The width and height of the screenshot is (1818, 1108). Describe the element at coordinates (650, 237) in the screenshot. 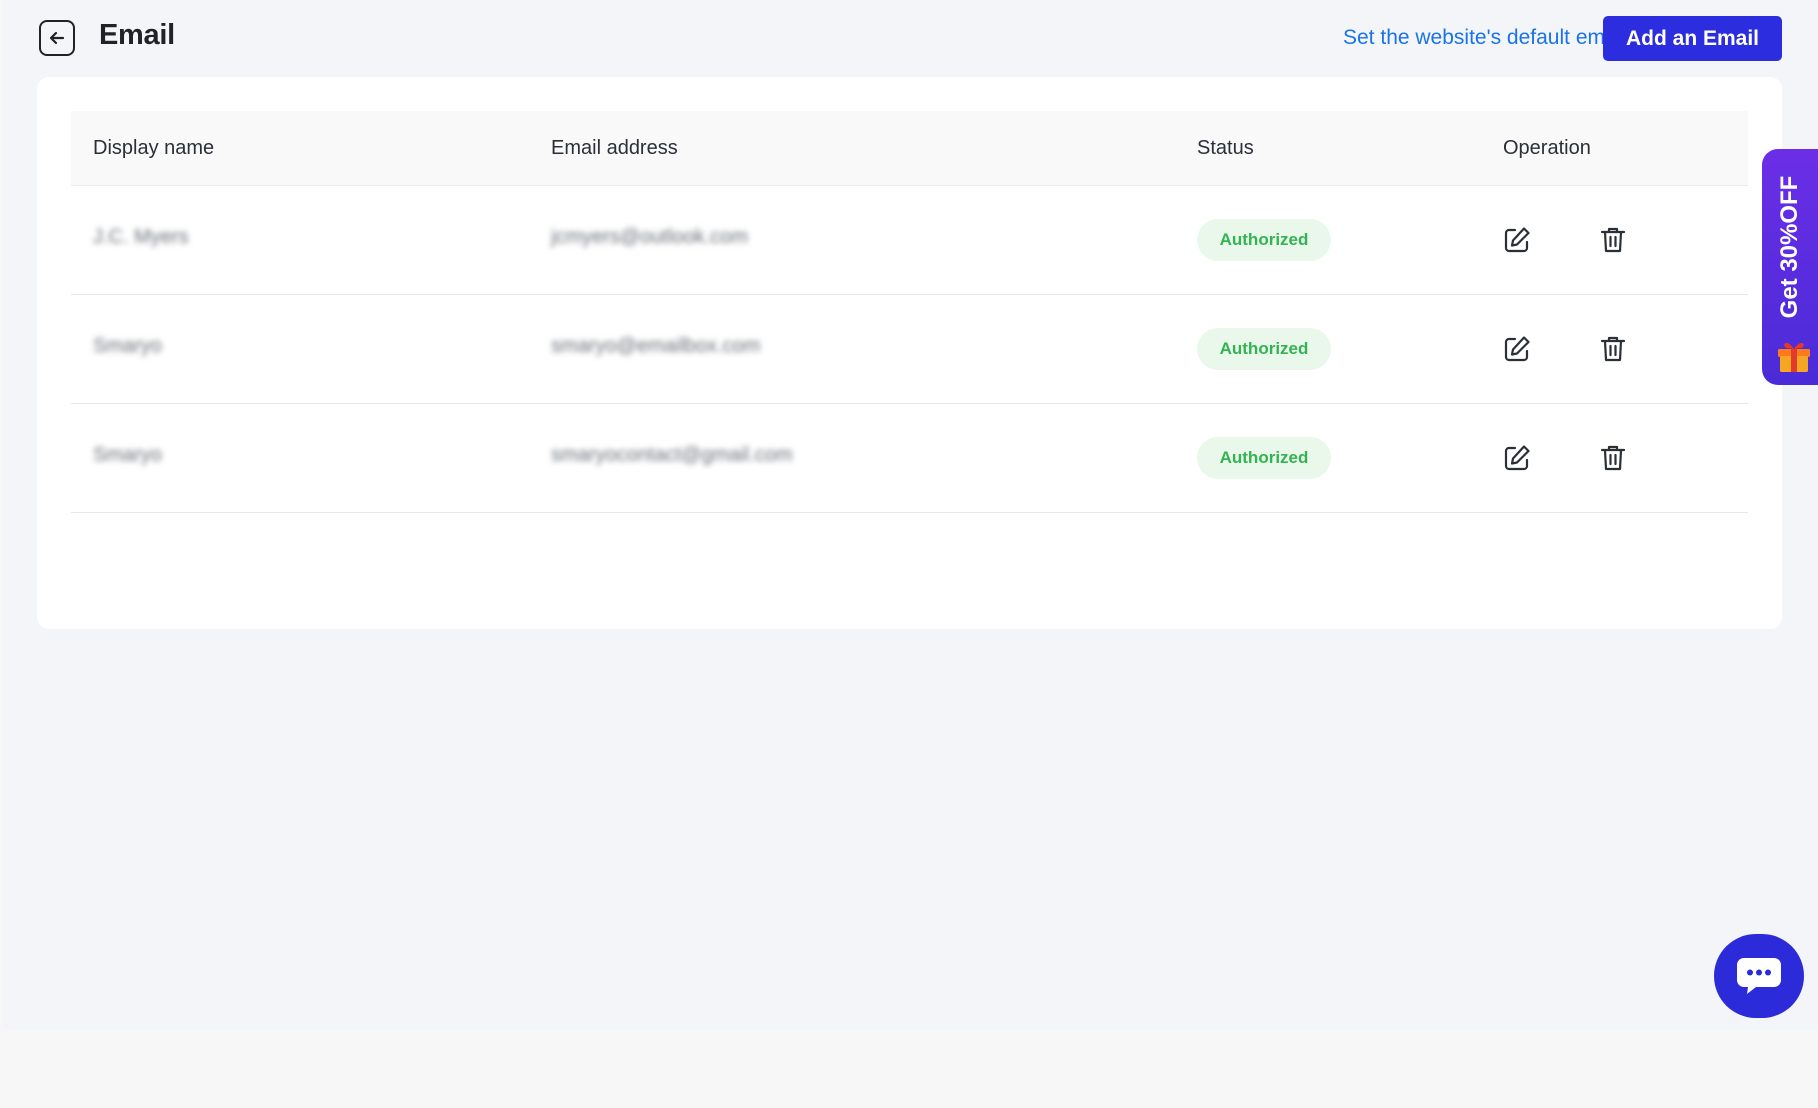

I see `email-address-cell: jcmyers@outlook.com` at that location.